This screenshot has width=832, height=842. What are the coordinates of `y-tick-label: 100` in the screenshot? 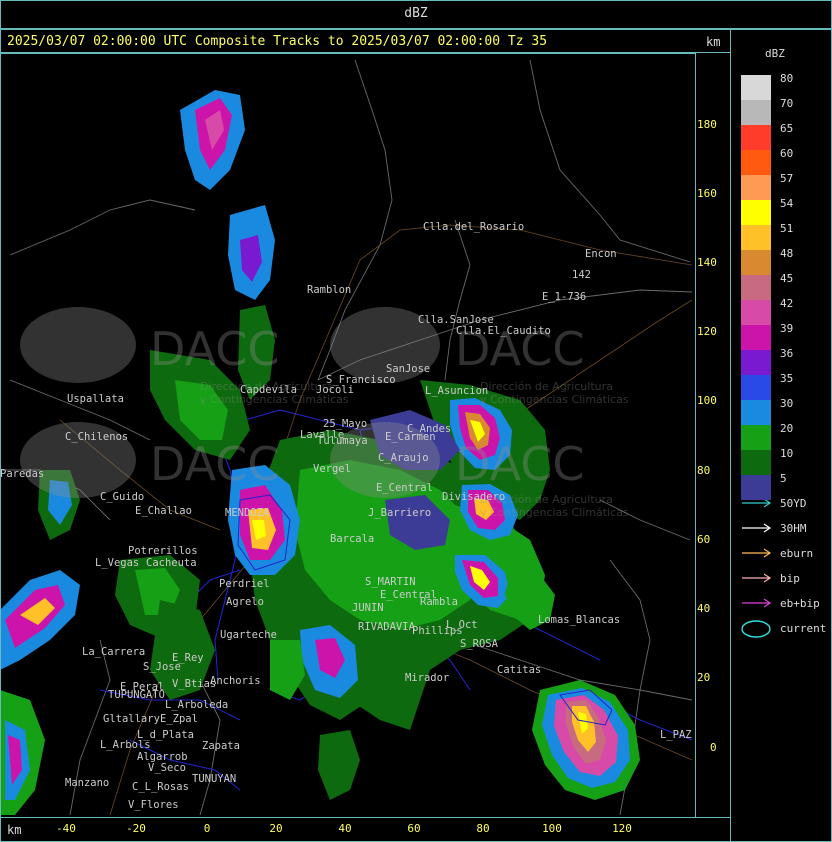 It's located at (707, 400).